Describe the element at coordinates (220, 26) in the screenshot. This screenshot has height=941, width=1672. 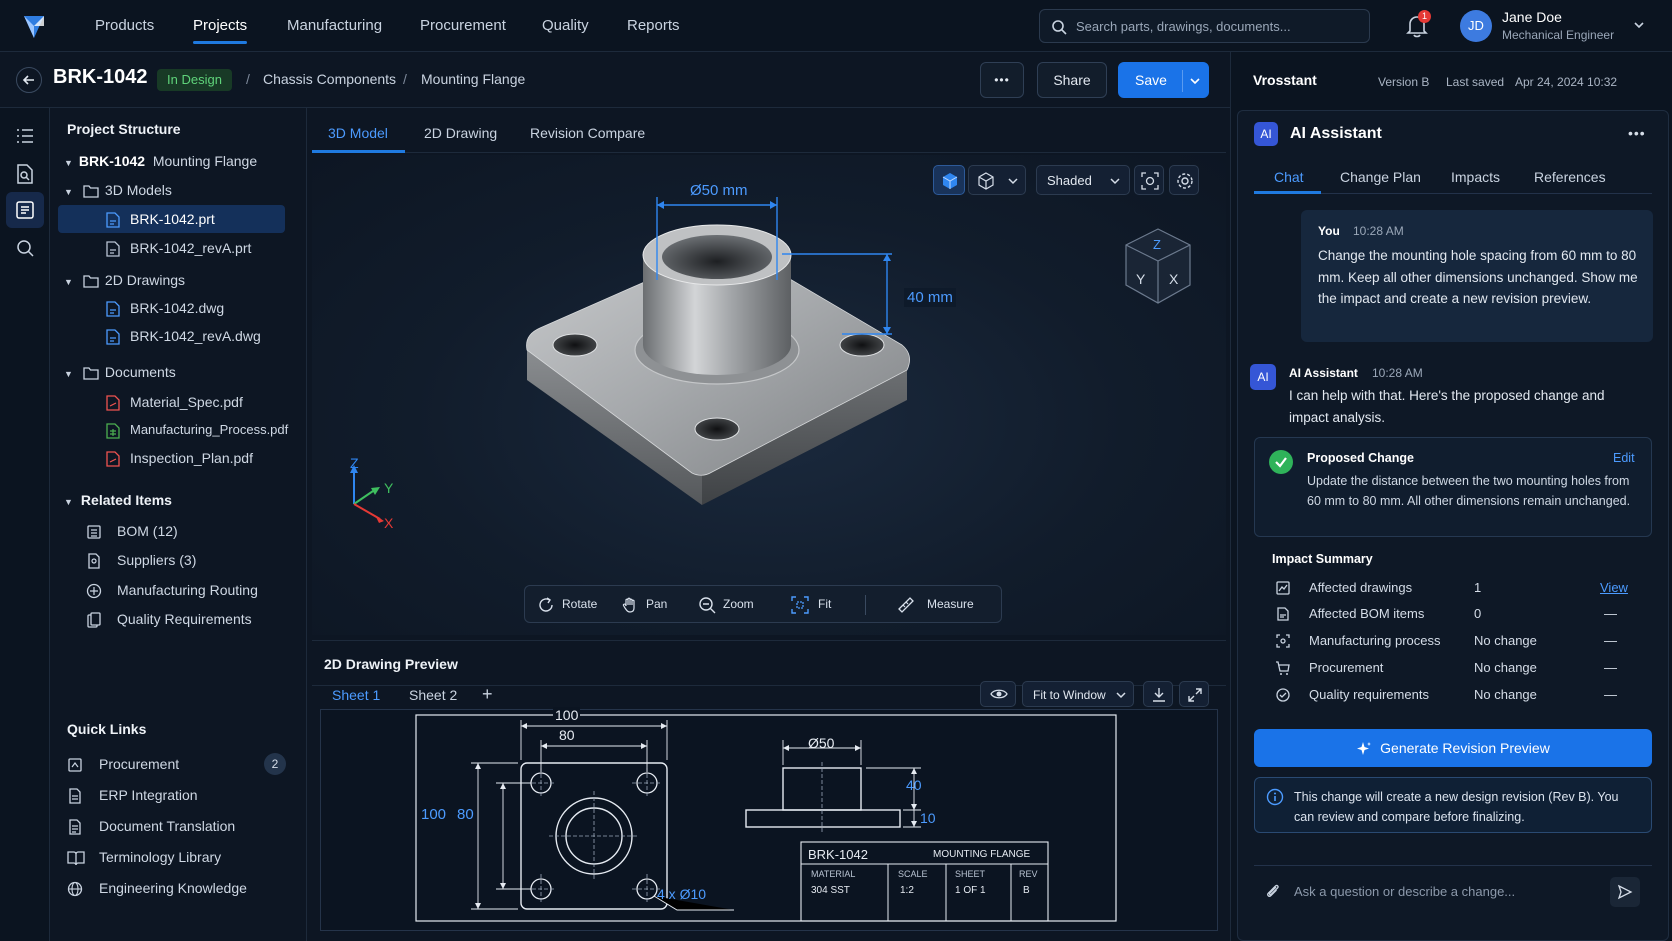
I see `nav-projects: Projects` at that location.